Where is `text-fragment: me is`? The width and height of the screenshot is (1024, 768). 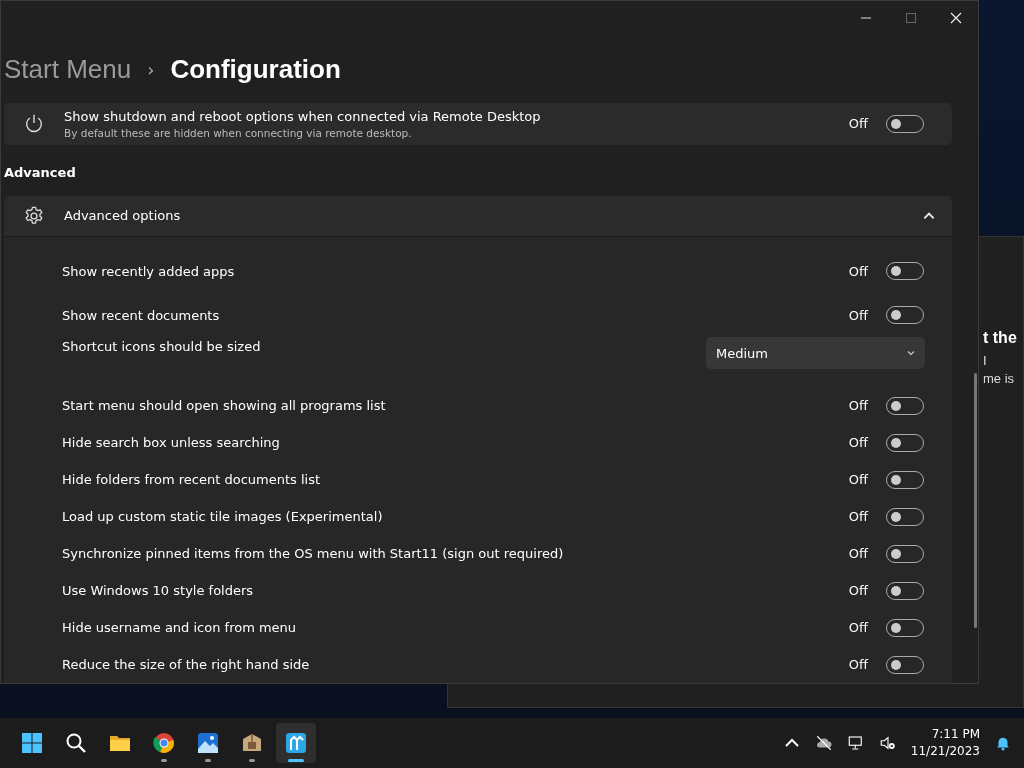
text-fragment: me is is located at coordinates (999, 378).